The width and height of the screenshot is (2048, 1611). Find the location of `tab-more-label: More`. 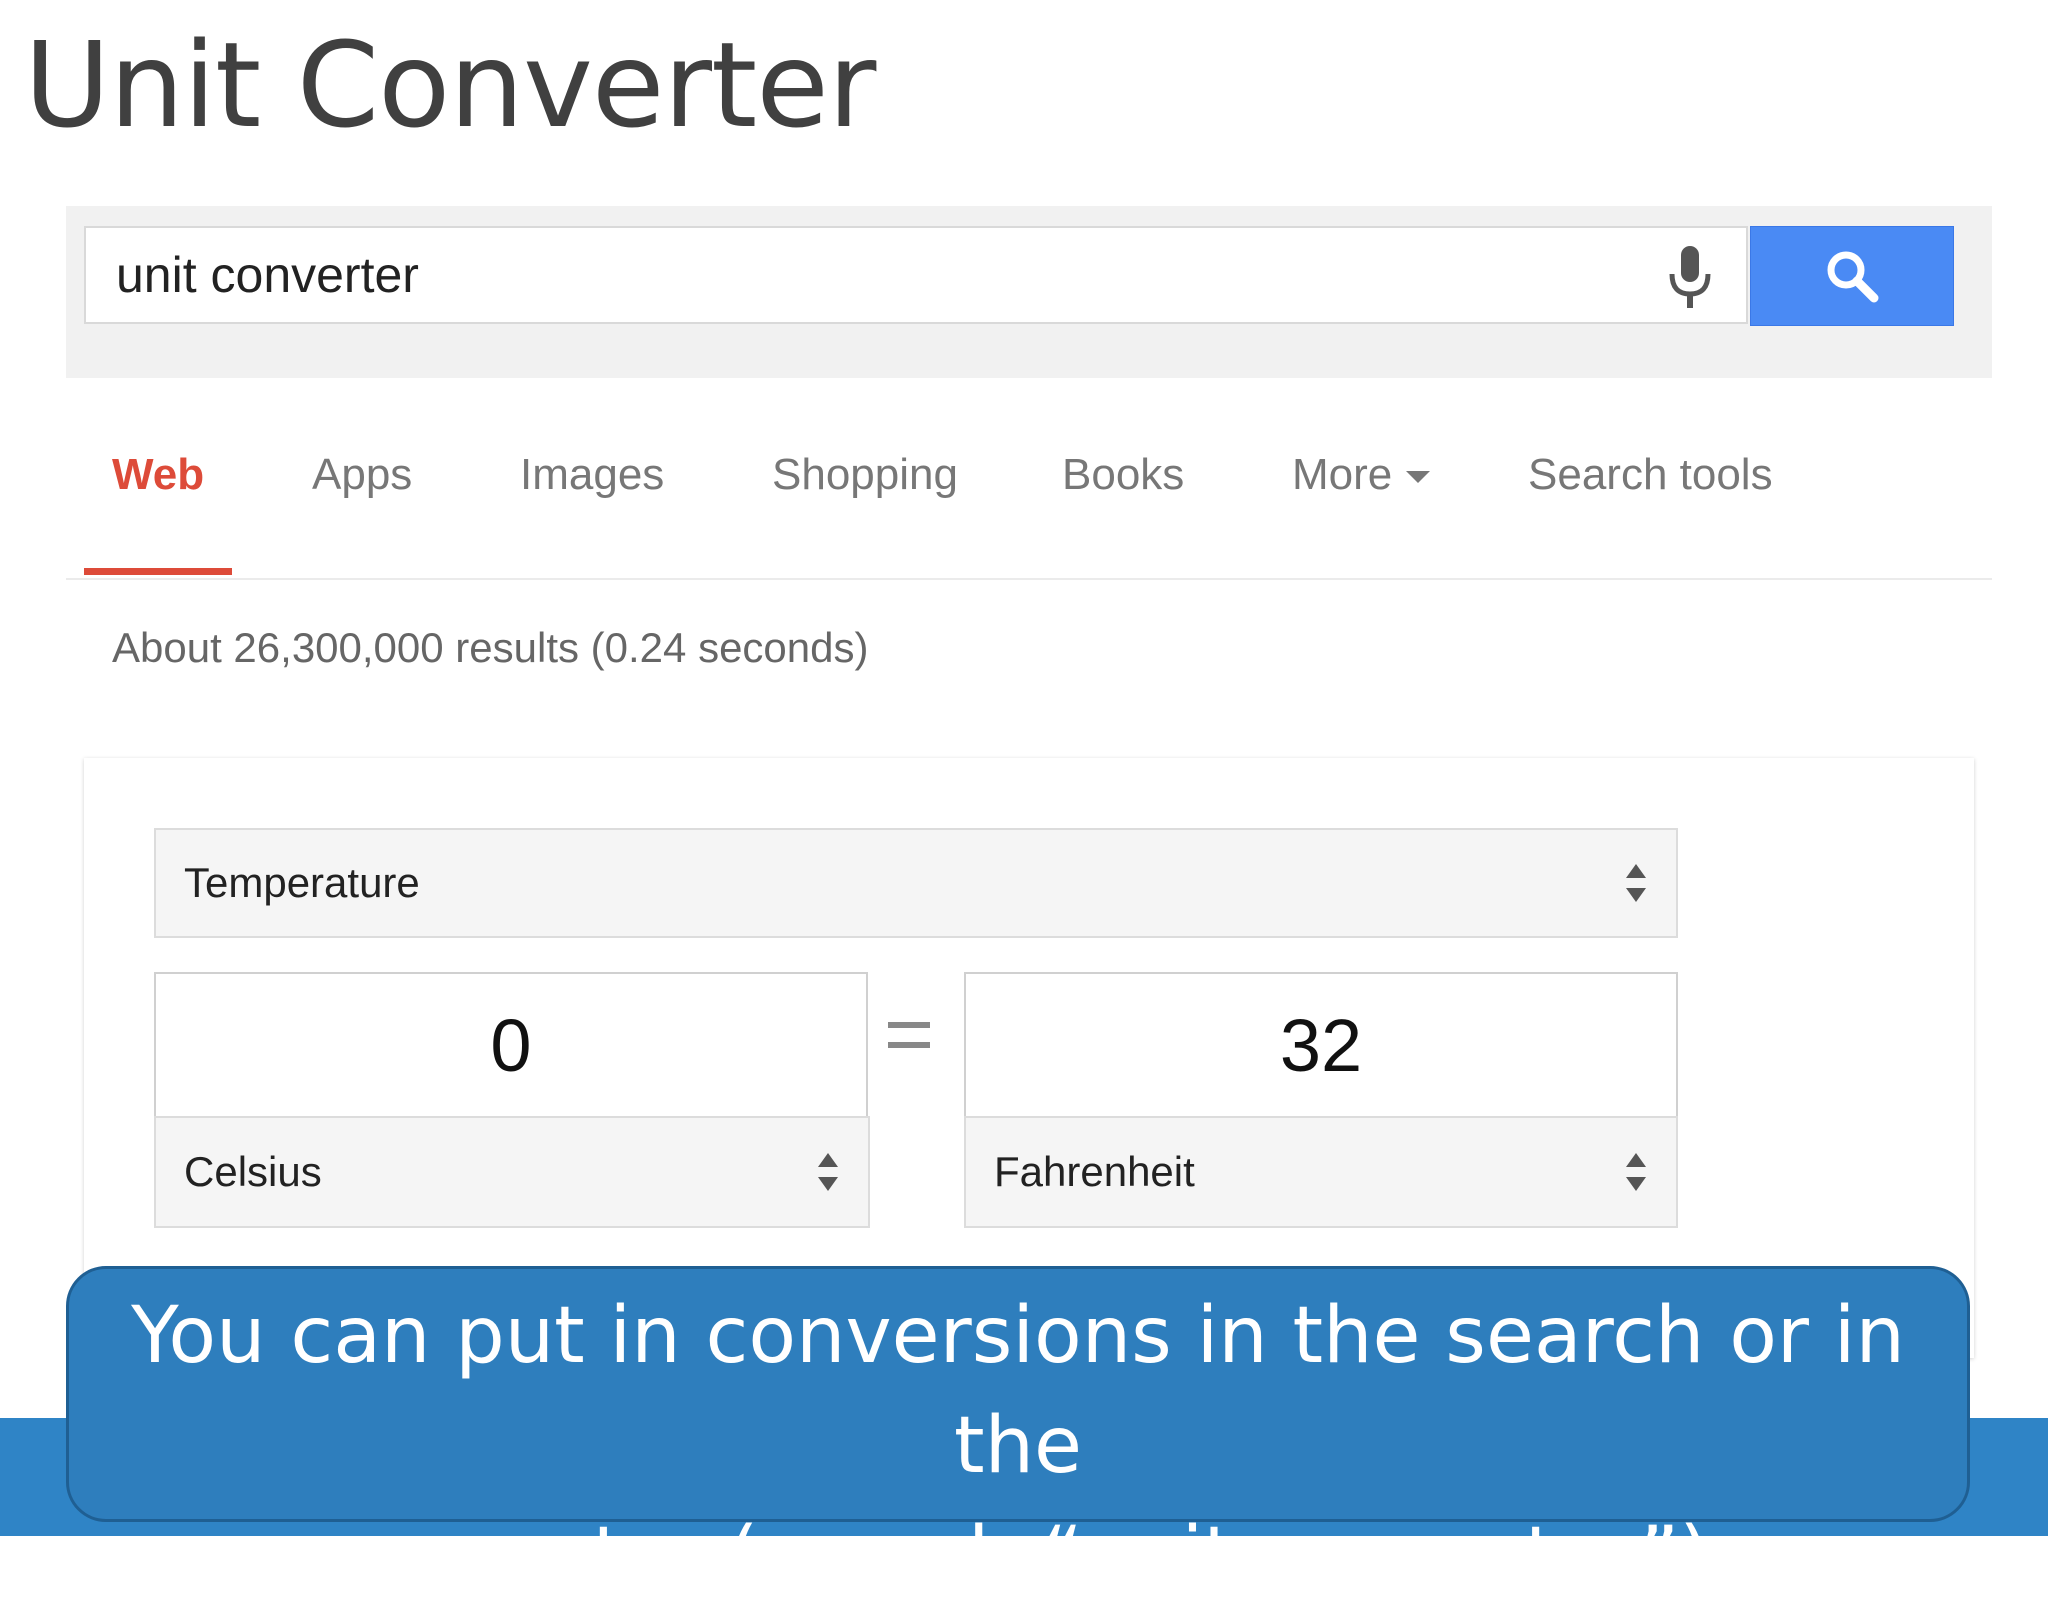

tab-more-label: More is located at coordinates (1342, 474).